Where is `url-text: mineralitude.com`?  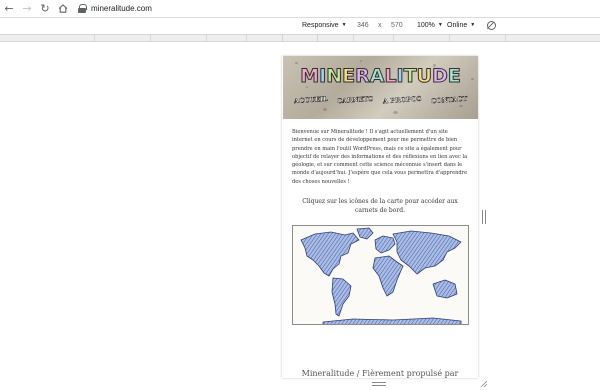
url-text: mineralitude.com is located at coordinates (121, 8).